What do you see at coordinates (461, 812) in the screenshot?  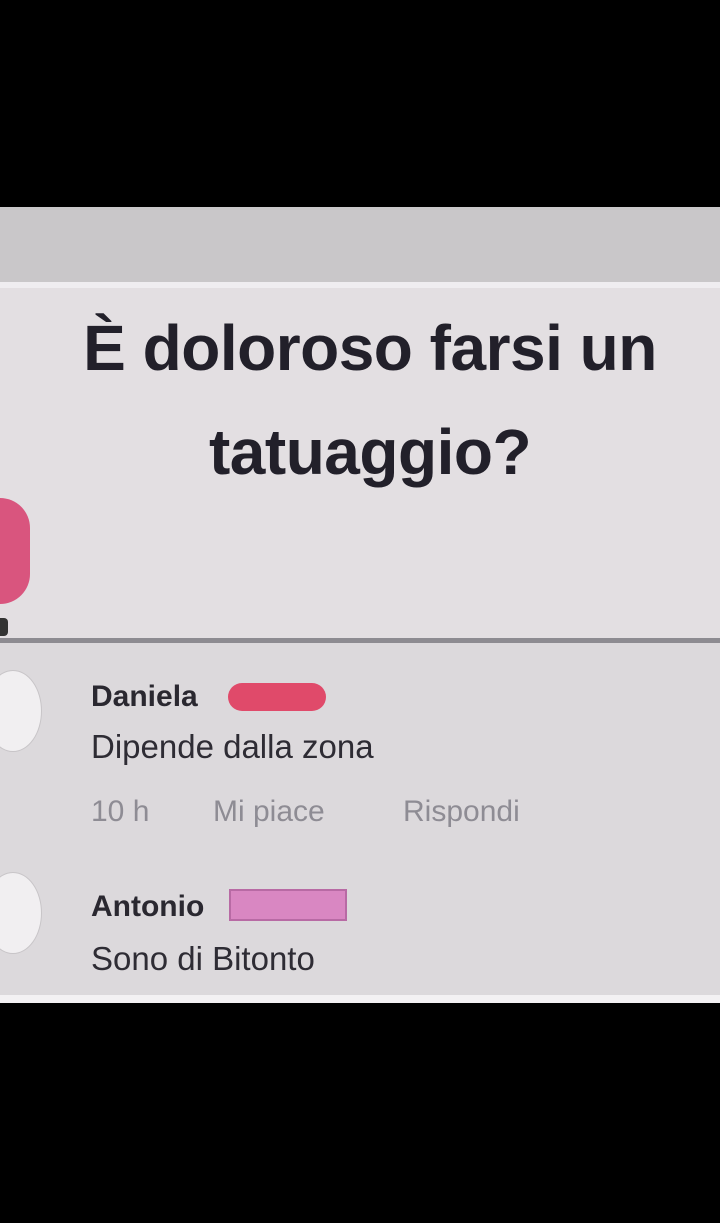 I see `reply-button: Rispondi` at bounding box center [461, 812].